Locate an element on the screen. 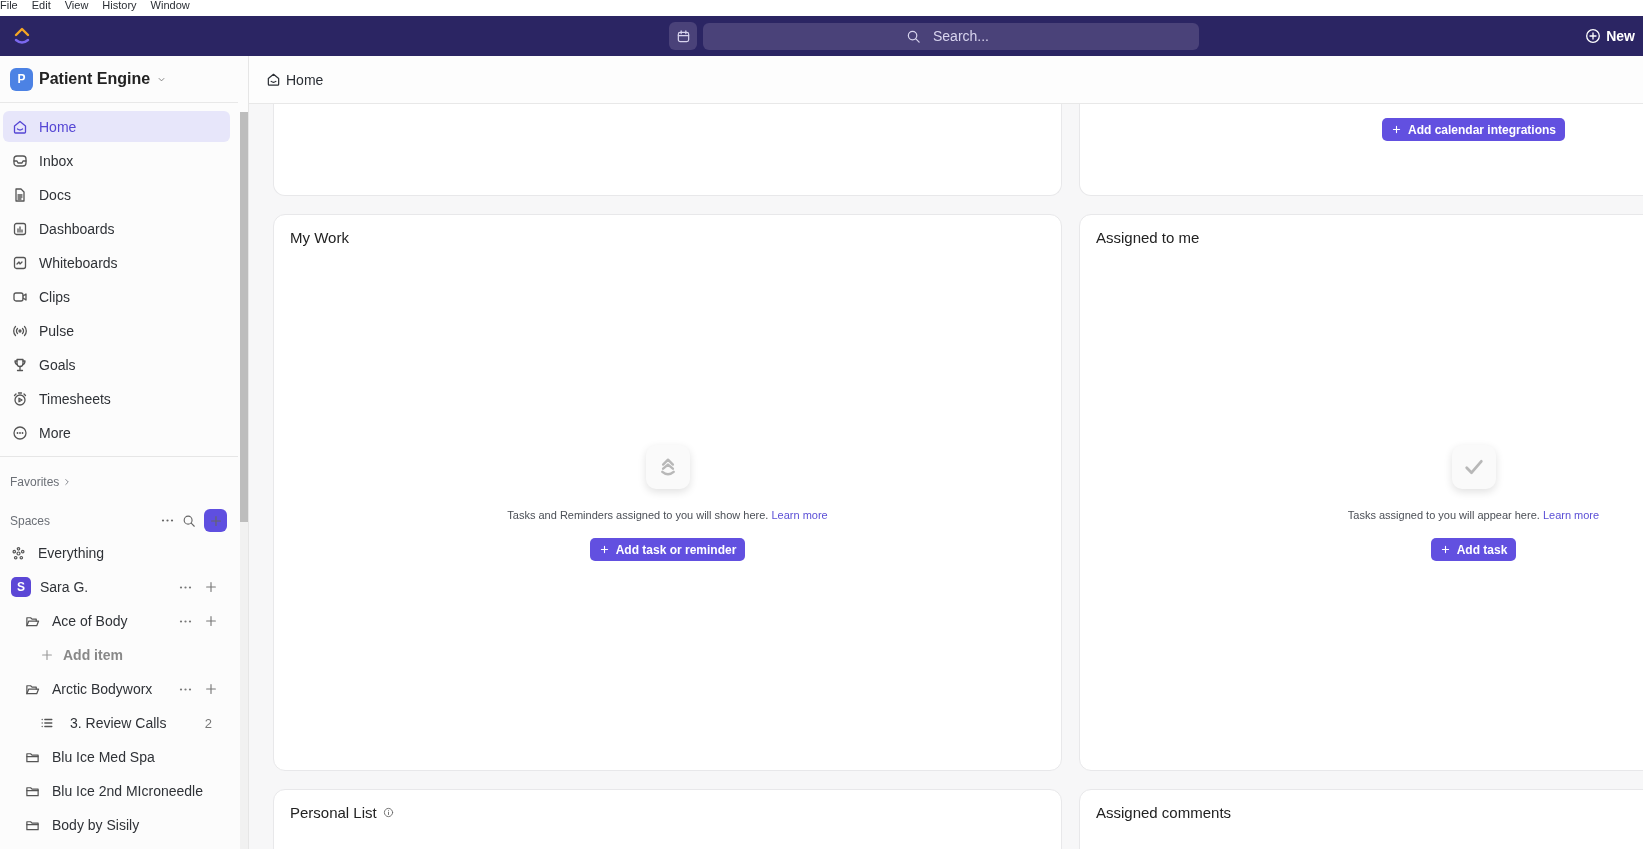 This screenshot has height=849, width=1643. nav-item: Timesheets is located at coordinates (116, 398).